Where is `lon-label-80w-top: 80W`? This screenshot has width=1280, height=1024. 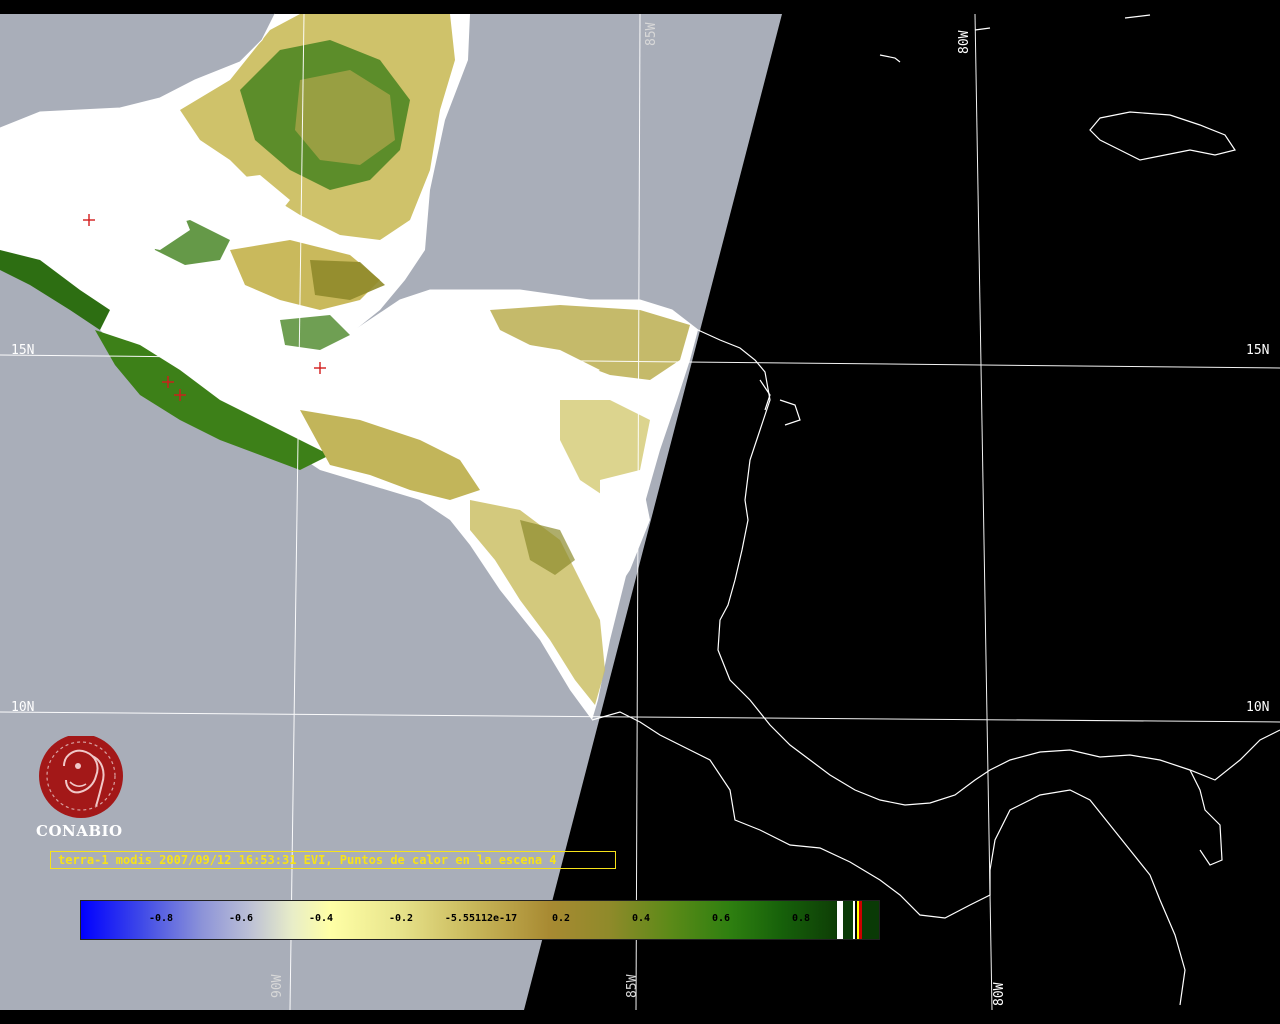
lon-label-80w-top: 80W is located at coordinates (964, 42).